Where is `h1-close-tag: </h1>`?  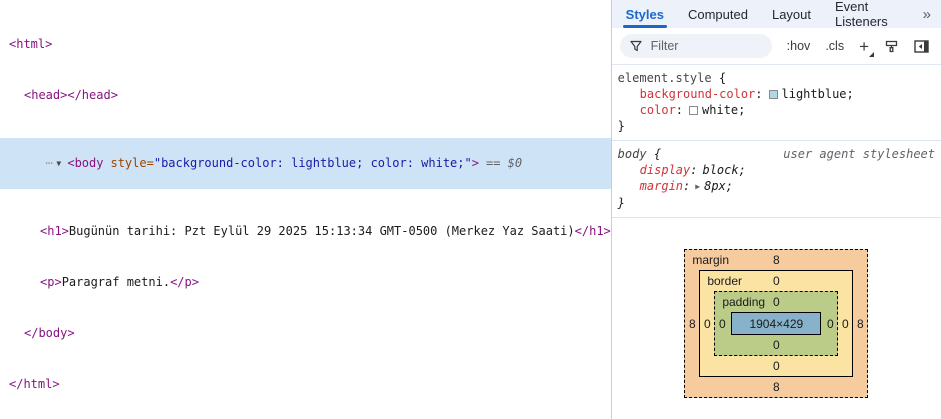 h1-close-tag: </h1> is located at coordinates (592, 231).